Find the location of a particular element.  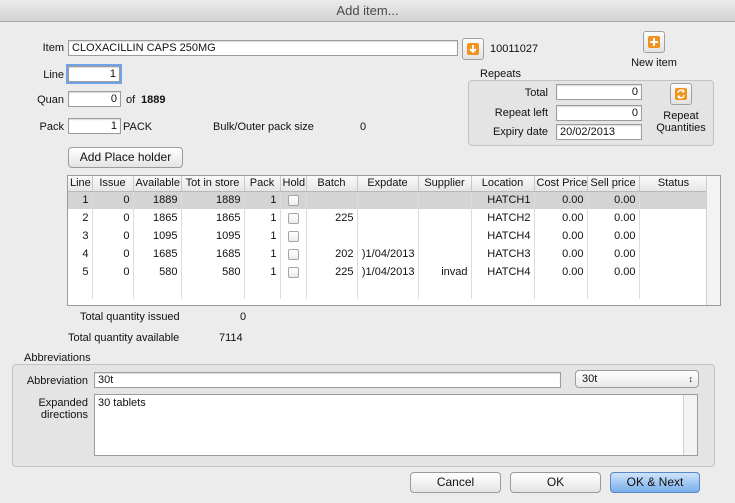

quan-available-value: 1889 is located at coordinates (153, 100).